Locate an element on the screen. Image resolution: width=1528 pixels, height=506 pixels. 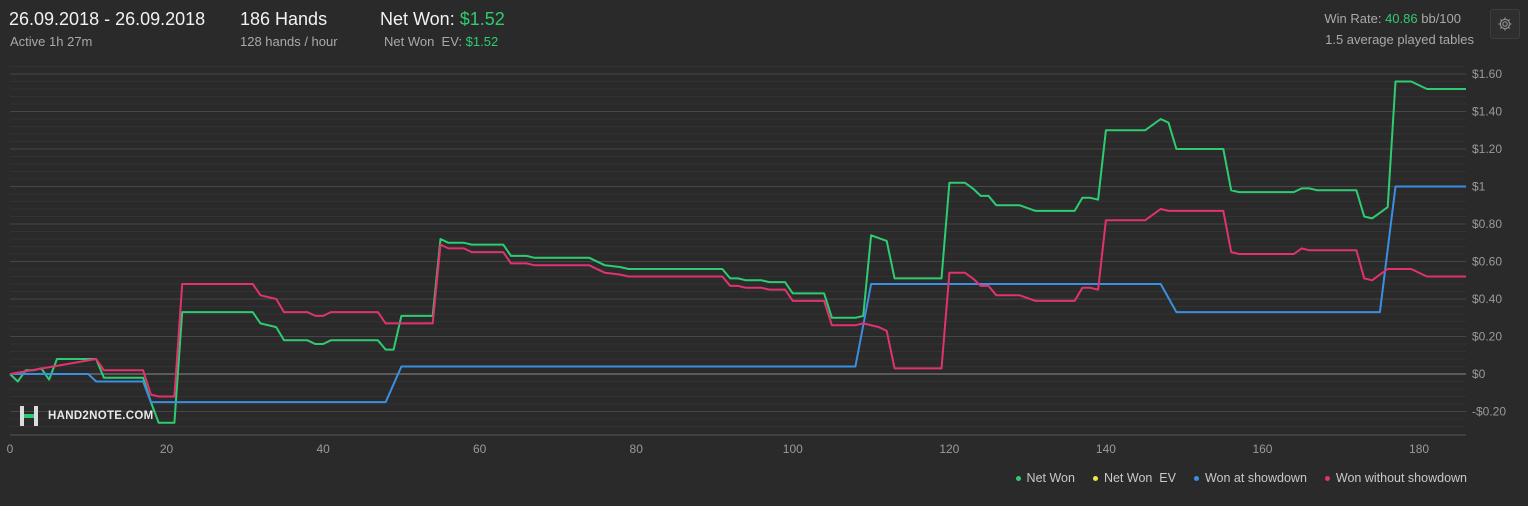
legend-item-net-won-ev: Net Won EV is located at coordinates (1134, 478).